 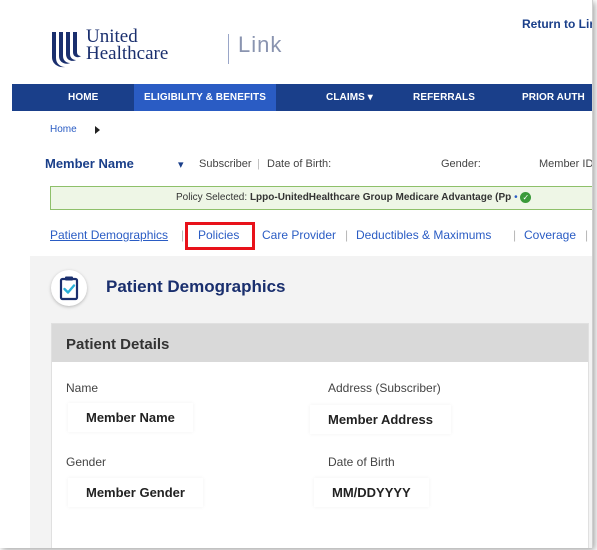 I want to click on clipboard-check-icon, so click(x=69, y=288).